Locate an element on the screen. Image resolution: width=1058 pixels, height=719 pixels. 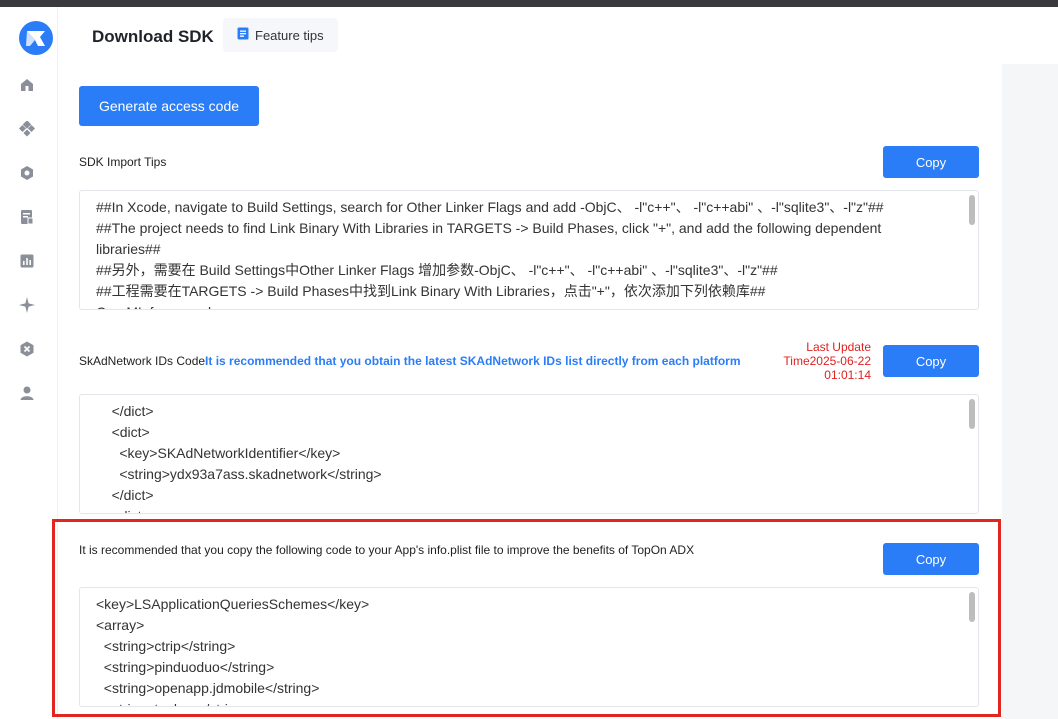
sparkle-icon is located at coordinates (27, 305).